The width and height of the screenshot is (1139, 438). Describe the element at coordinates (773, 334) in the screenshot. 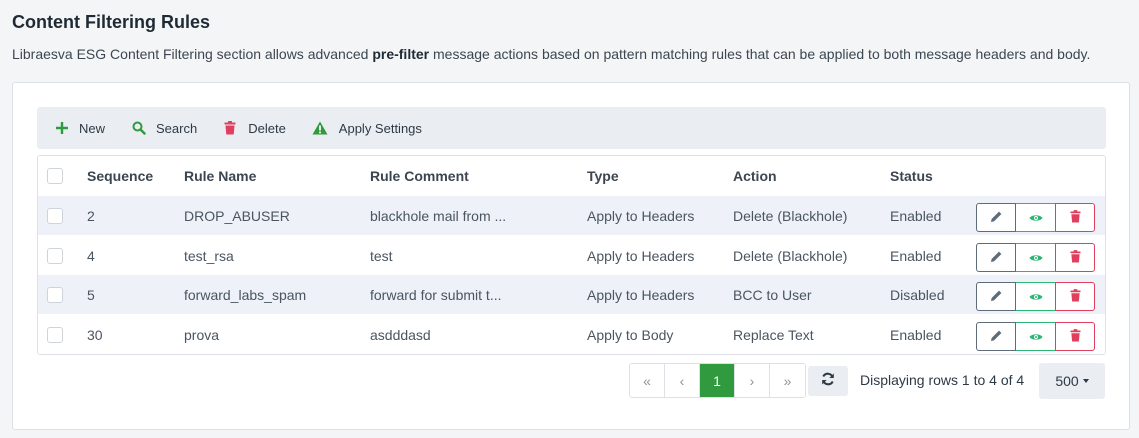

I see `cell-action: Replace Text` at that location.